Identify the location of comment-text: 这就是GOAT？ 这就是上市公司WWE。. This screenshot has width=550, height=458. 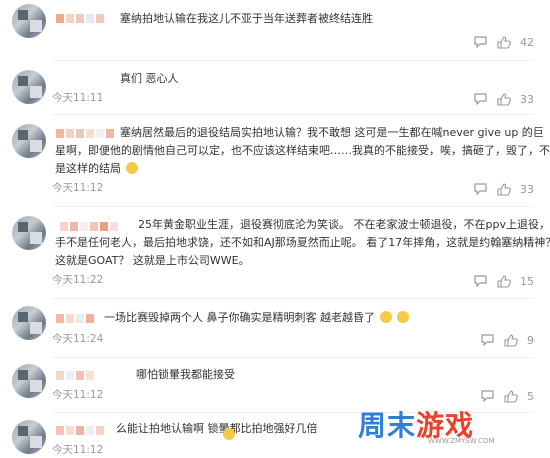
(152, 260).